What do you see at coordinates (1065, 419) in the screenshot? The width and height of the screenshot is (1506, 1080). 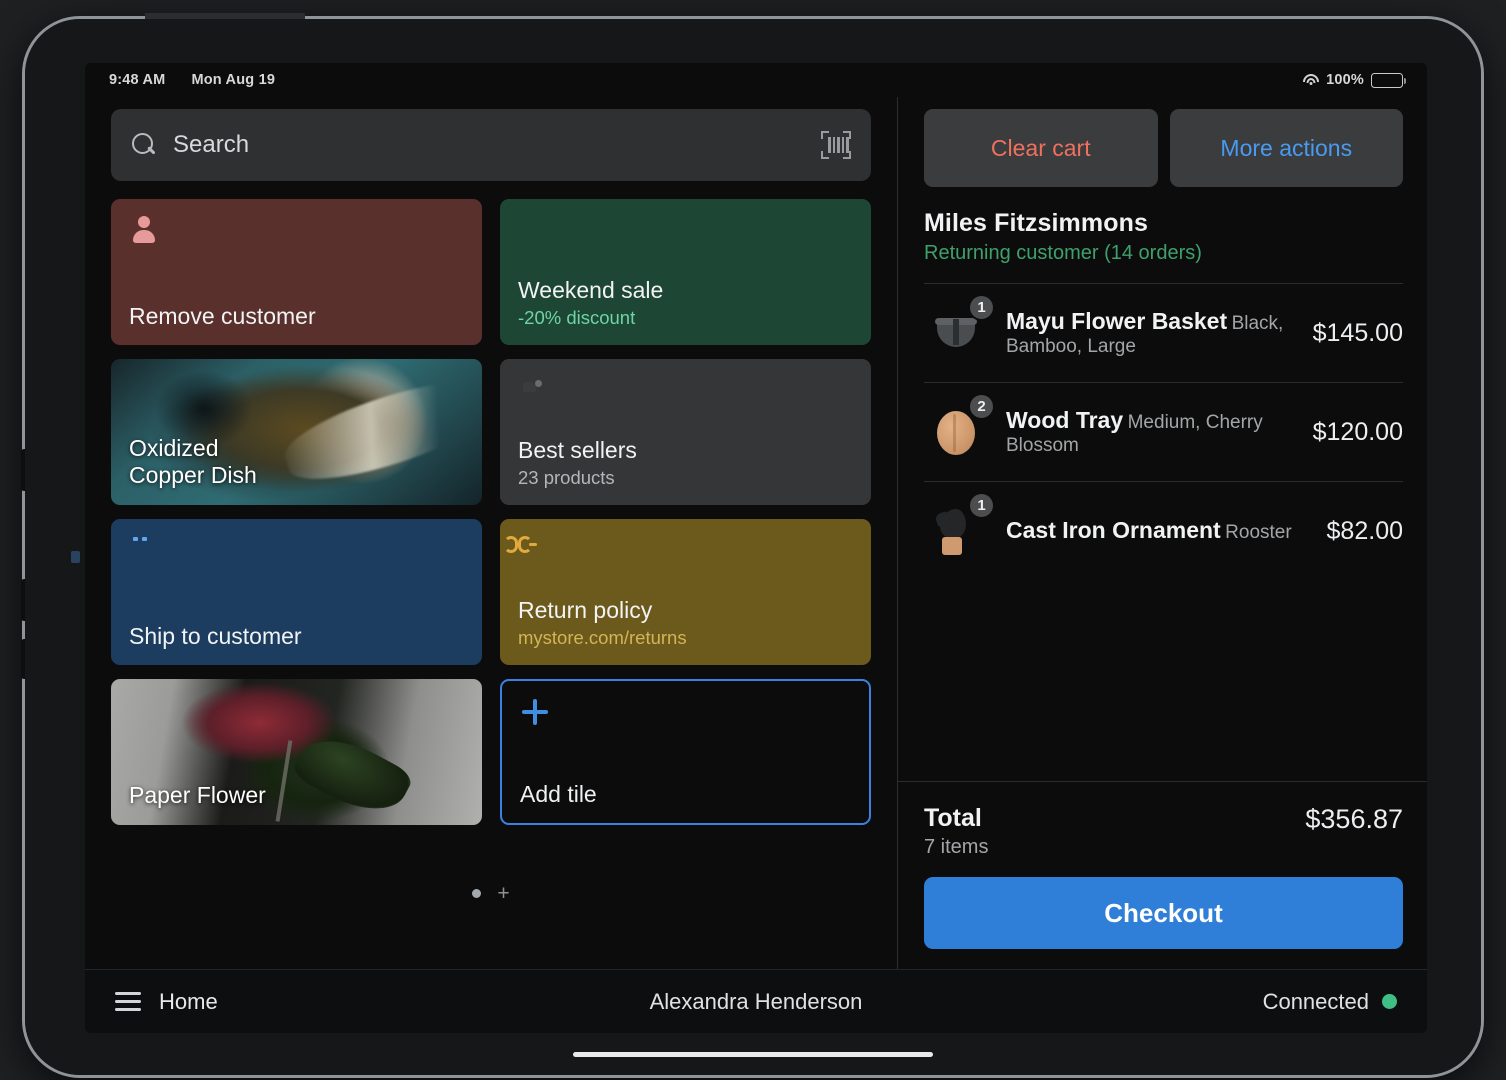 I see `item-title: Wood Tray` at bounding box center [1065, 419].